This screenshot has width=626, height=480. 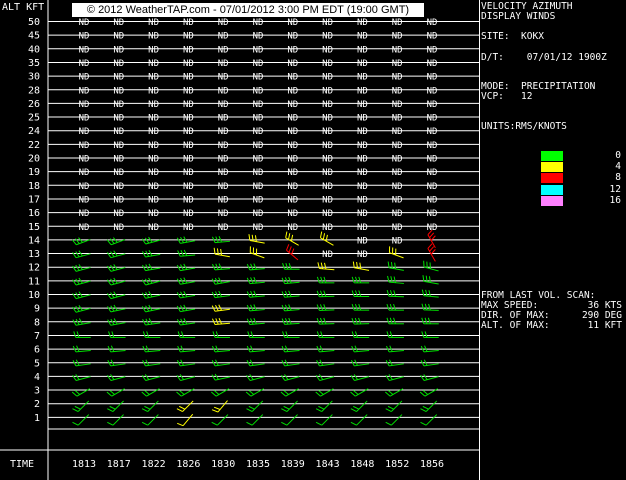 What do you see at coordinates (432, 464) in the screenshot?
I see `time-tick-label: 1856` at bounding box center [432, 464].